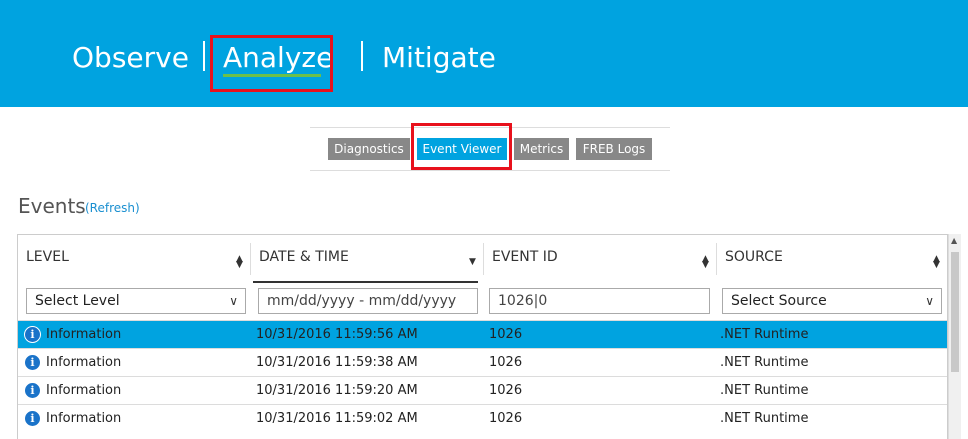 The width and height of the screenshot is (968, 439). Describe the element at coordinates (136, 301) in the screenshot. I see `level-filter-select: Select Level ∨` at that location.